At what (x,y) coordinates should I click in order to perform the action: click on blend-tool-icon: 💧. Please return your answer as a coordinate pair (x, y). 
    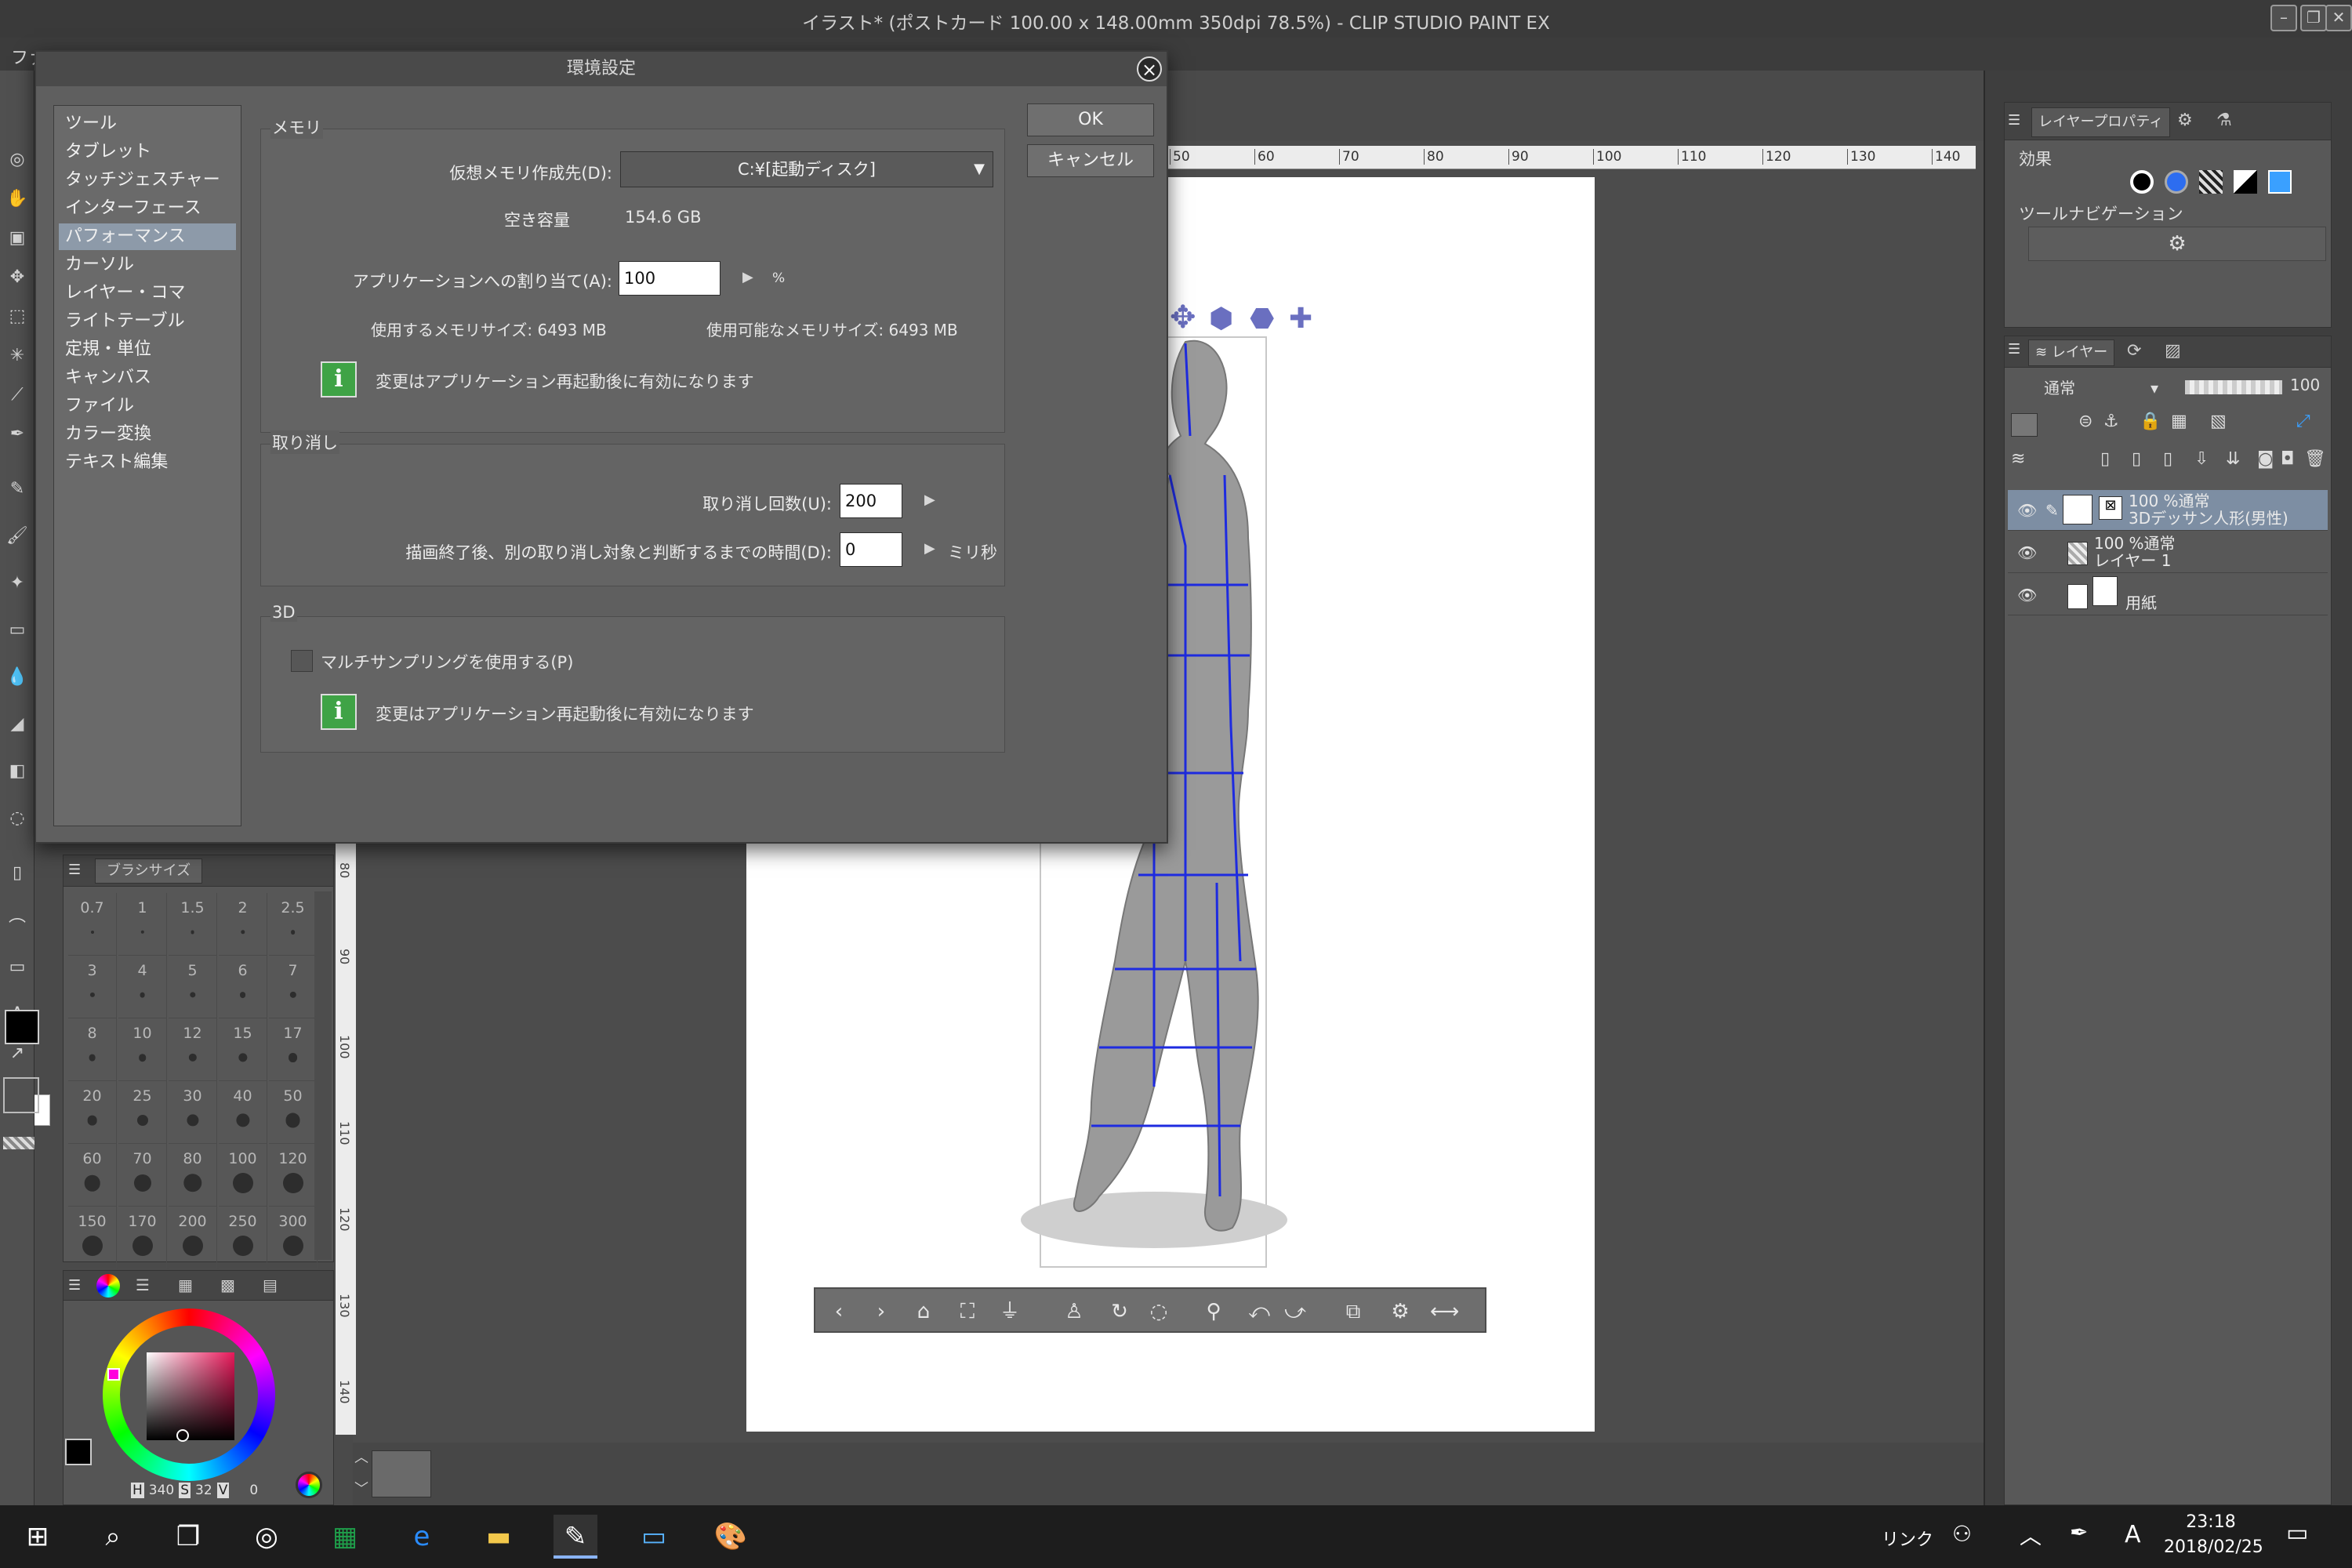
    Looking at the image, I should click on (17, 677).